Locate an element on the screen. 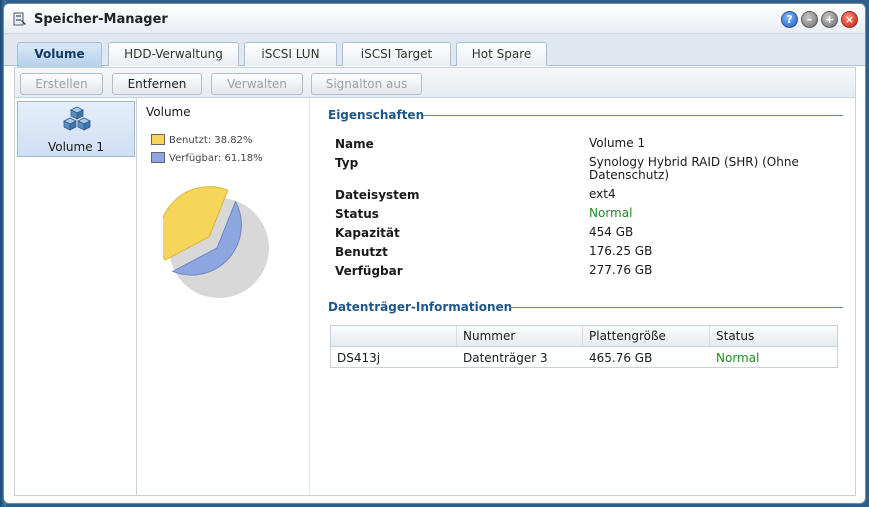  disk-cell-device: DS413j is located at coordinates (359, 358).